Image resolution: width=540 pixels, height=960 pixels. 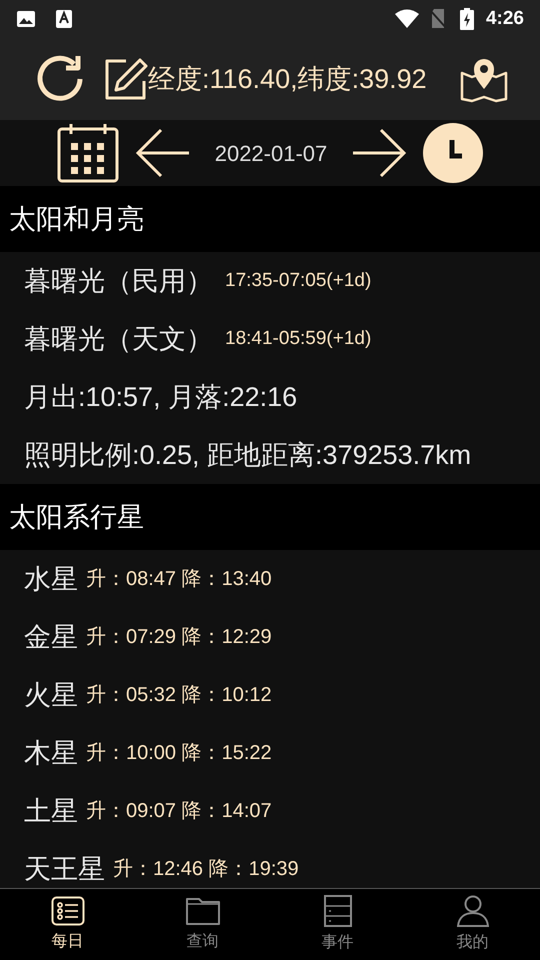 What do you see at coordinates (298, 338) in the screenshot?
I see `twilight-times: 18:41-05:59(+1d)` at bounding box center [298, 338].